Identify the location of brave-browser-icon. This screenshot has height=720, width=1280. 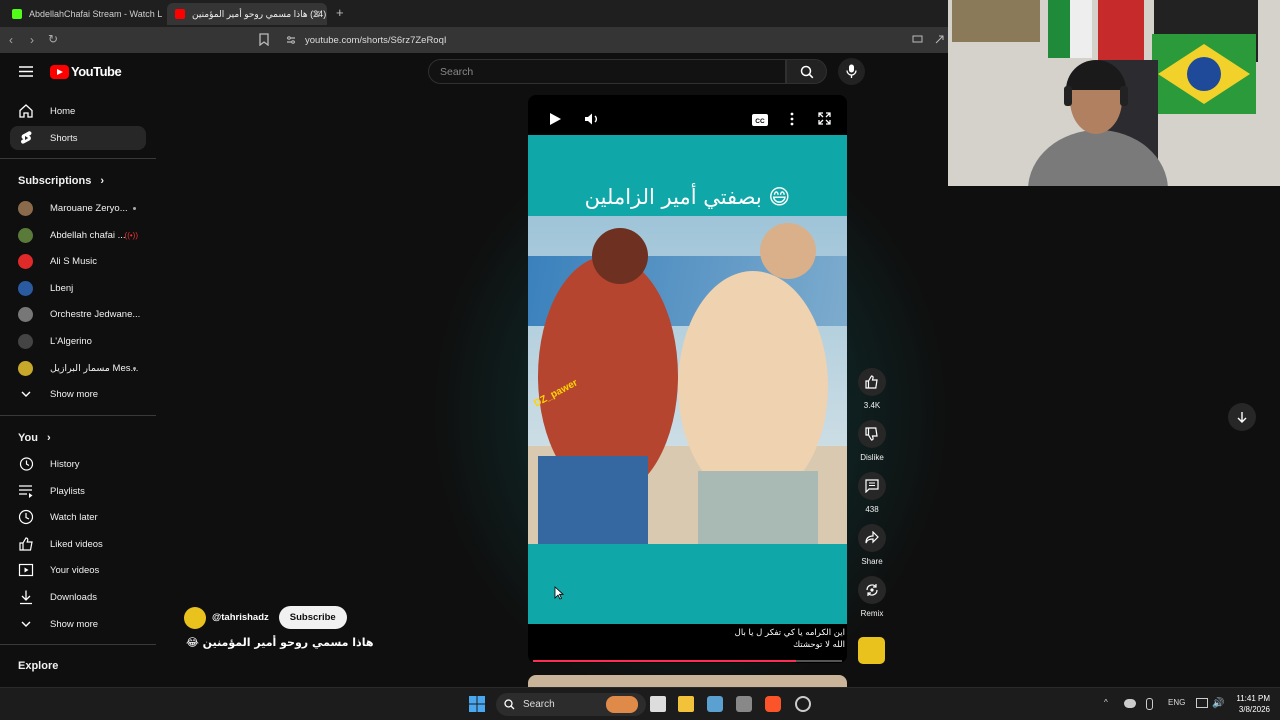
(773, 704).